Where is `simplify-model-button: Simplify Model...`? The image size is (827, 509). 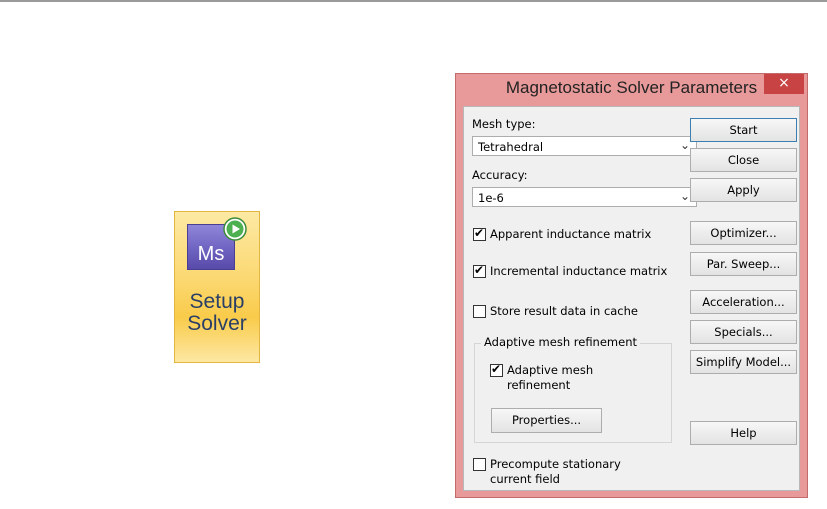 simplify-model-button: Simplify Model... is located at coordinates (743, 362).